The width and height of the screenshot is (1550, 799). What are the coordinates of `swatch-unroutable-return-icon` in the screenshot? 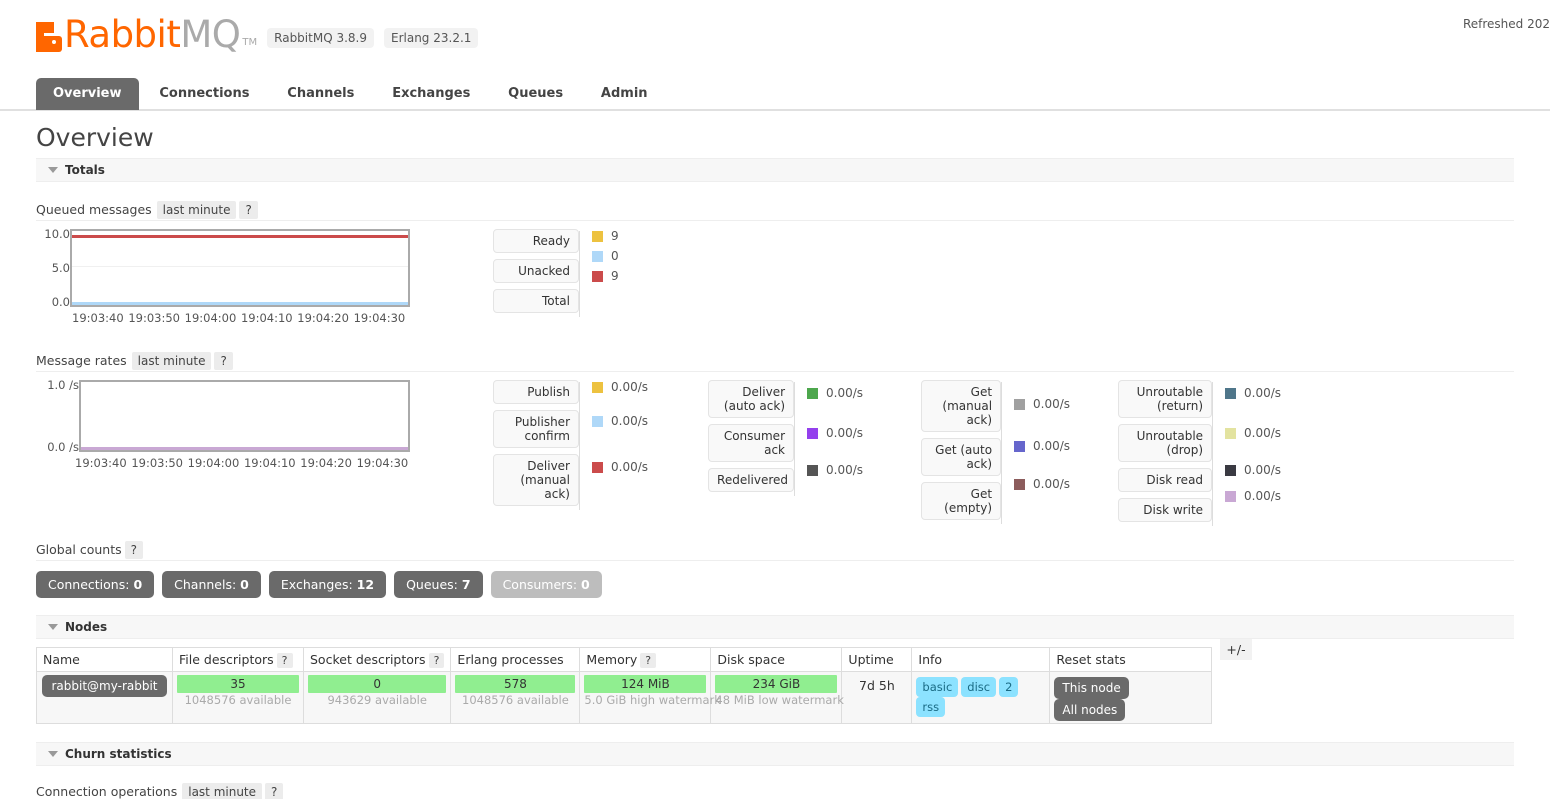 It's located at (1231, 393).